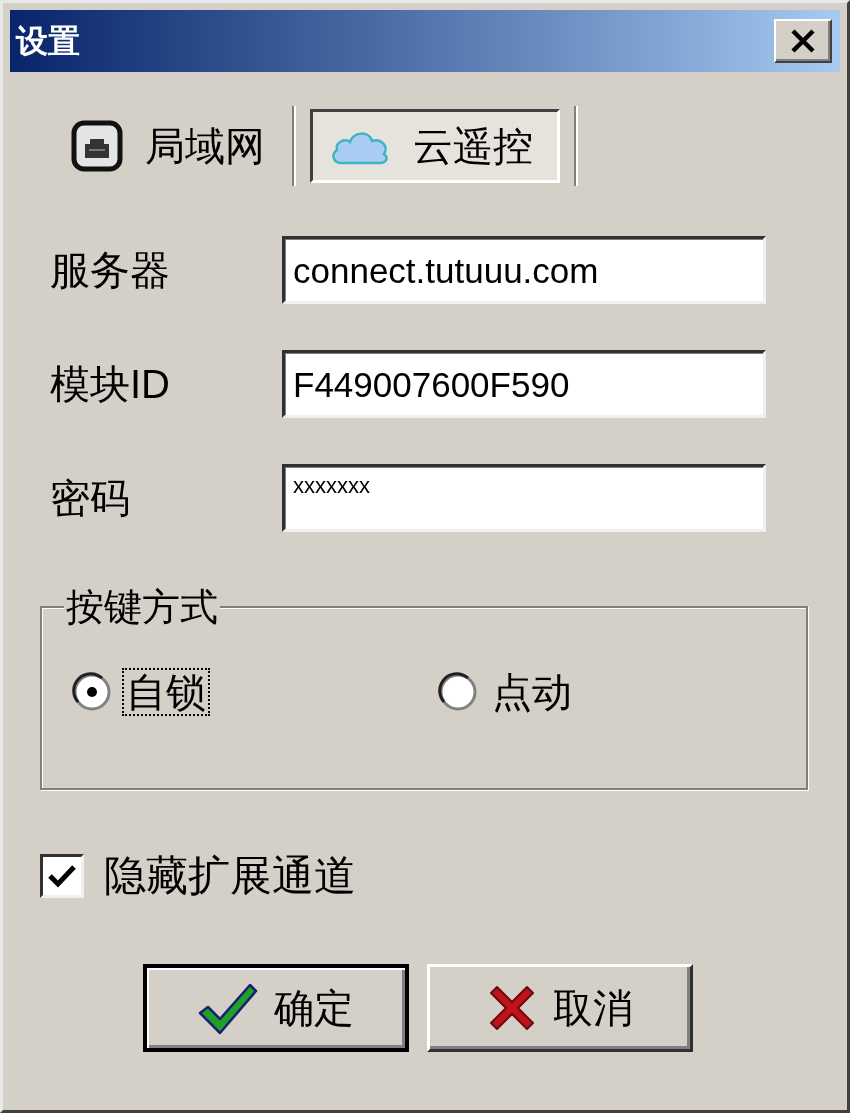 This screenshot has width=850, height=1113. Describe the element at coordinates (532, 692) in the screenshot. I see `radio-label: 点动` at that location.